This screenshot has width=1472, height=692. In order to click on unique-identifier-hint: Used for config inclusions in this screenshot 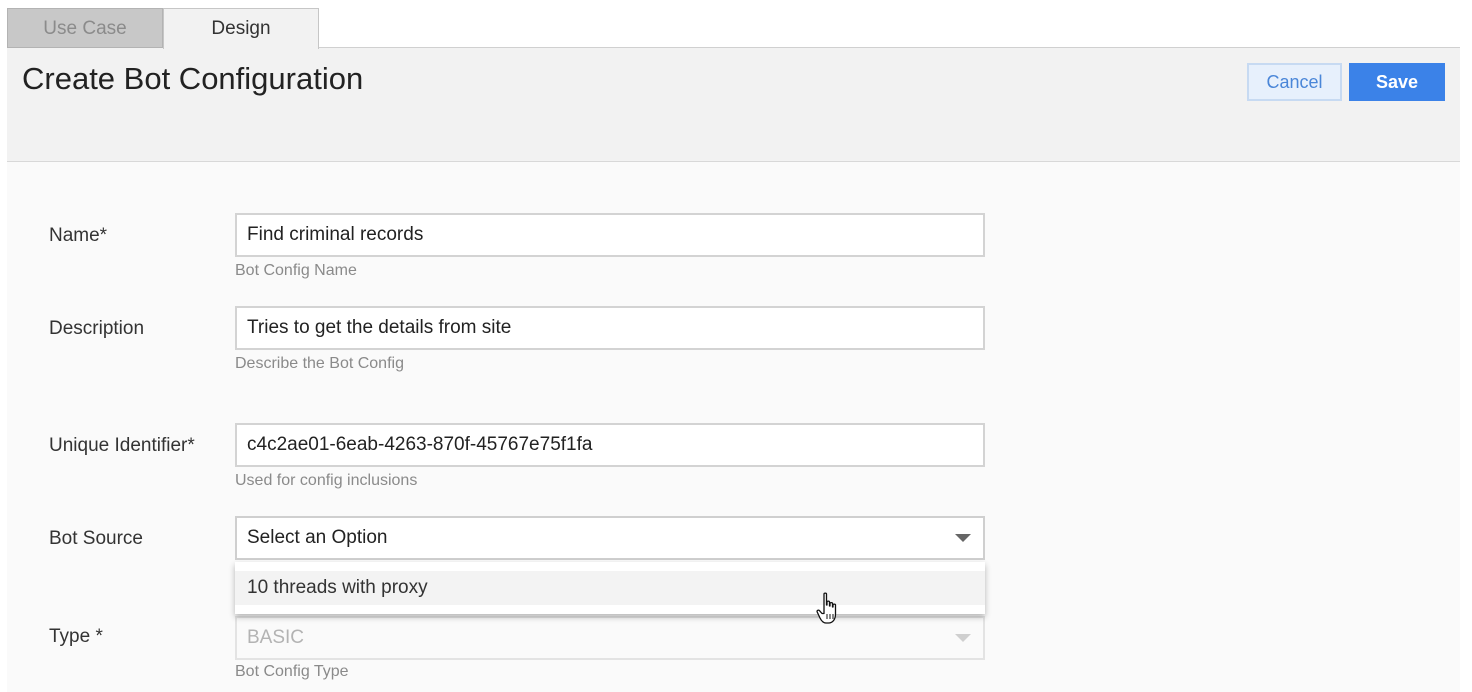, I will do `click(326, 480)`.